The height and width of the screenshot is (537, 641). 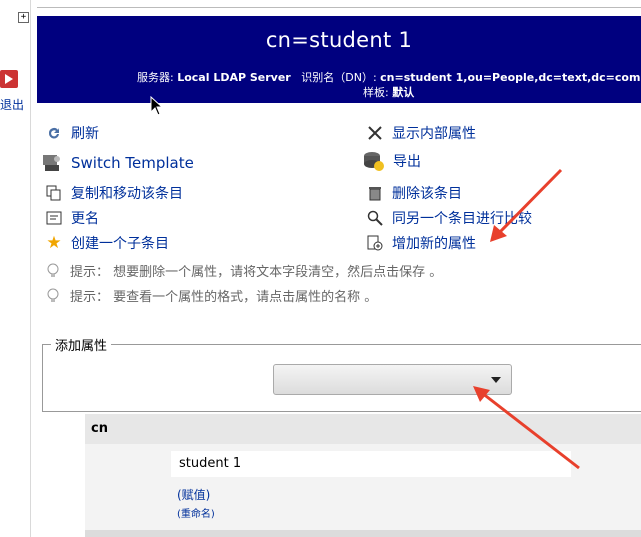 I want to click on switch-template-icon, so click(x=52, y=163).